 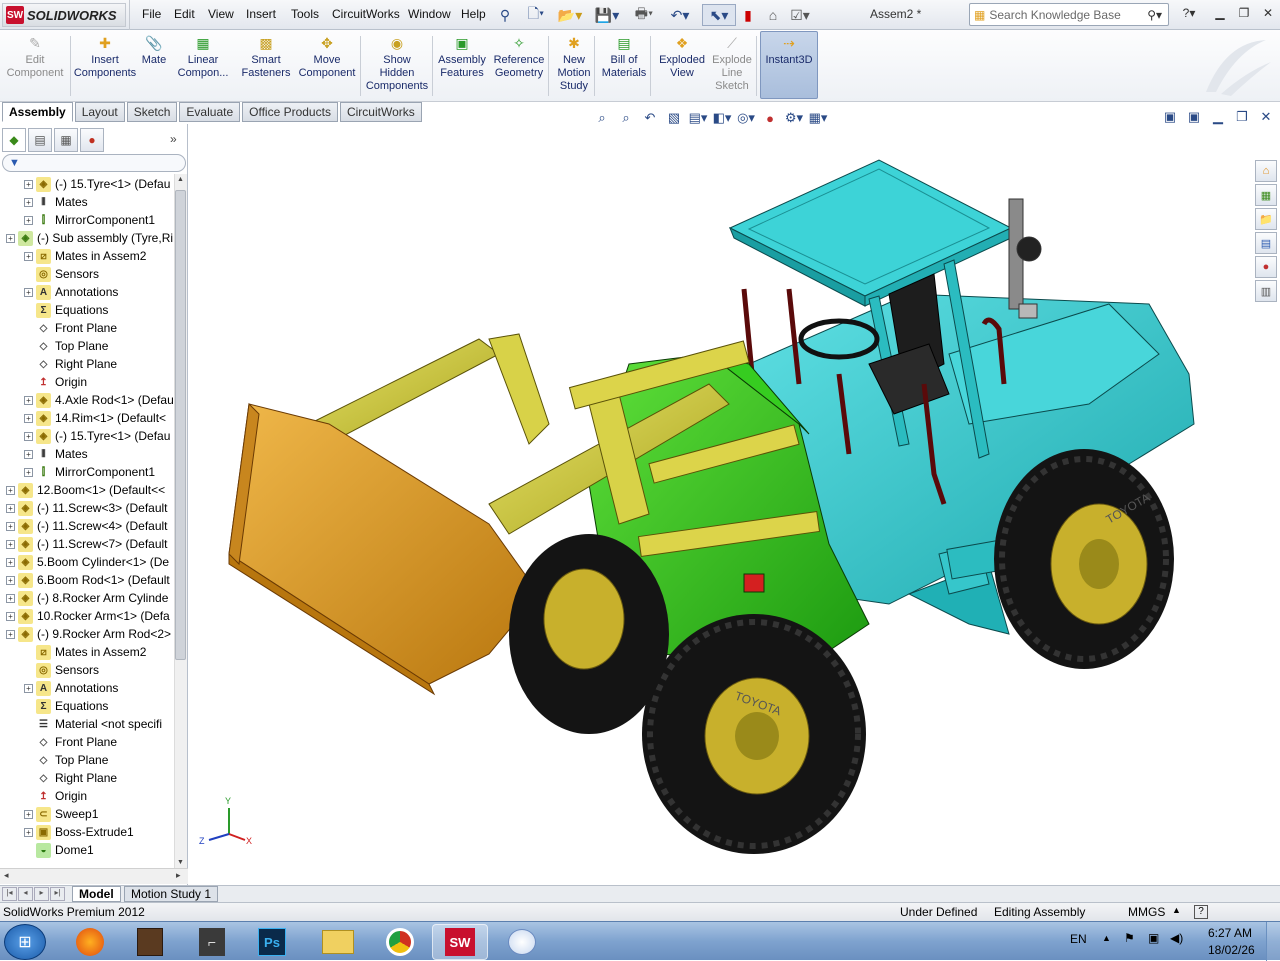 What do you see at coordinates (1266, 291) in the screenshot?
I see `custom-properties-icon: ▥` at bounding box center [1266, 291].